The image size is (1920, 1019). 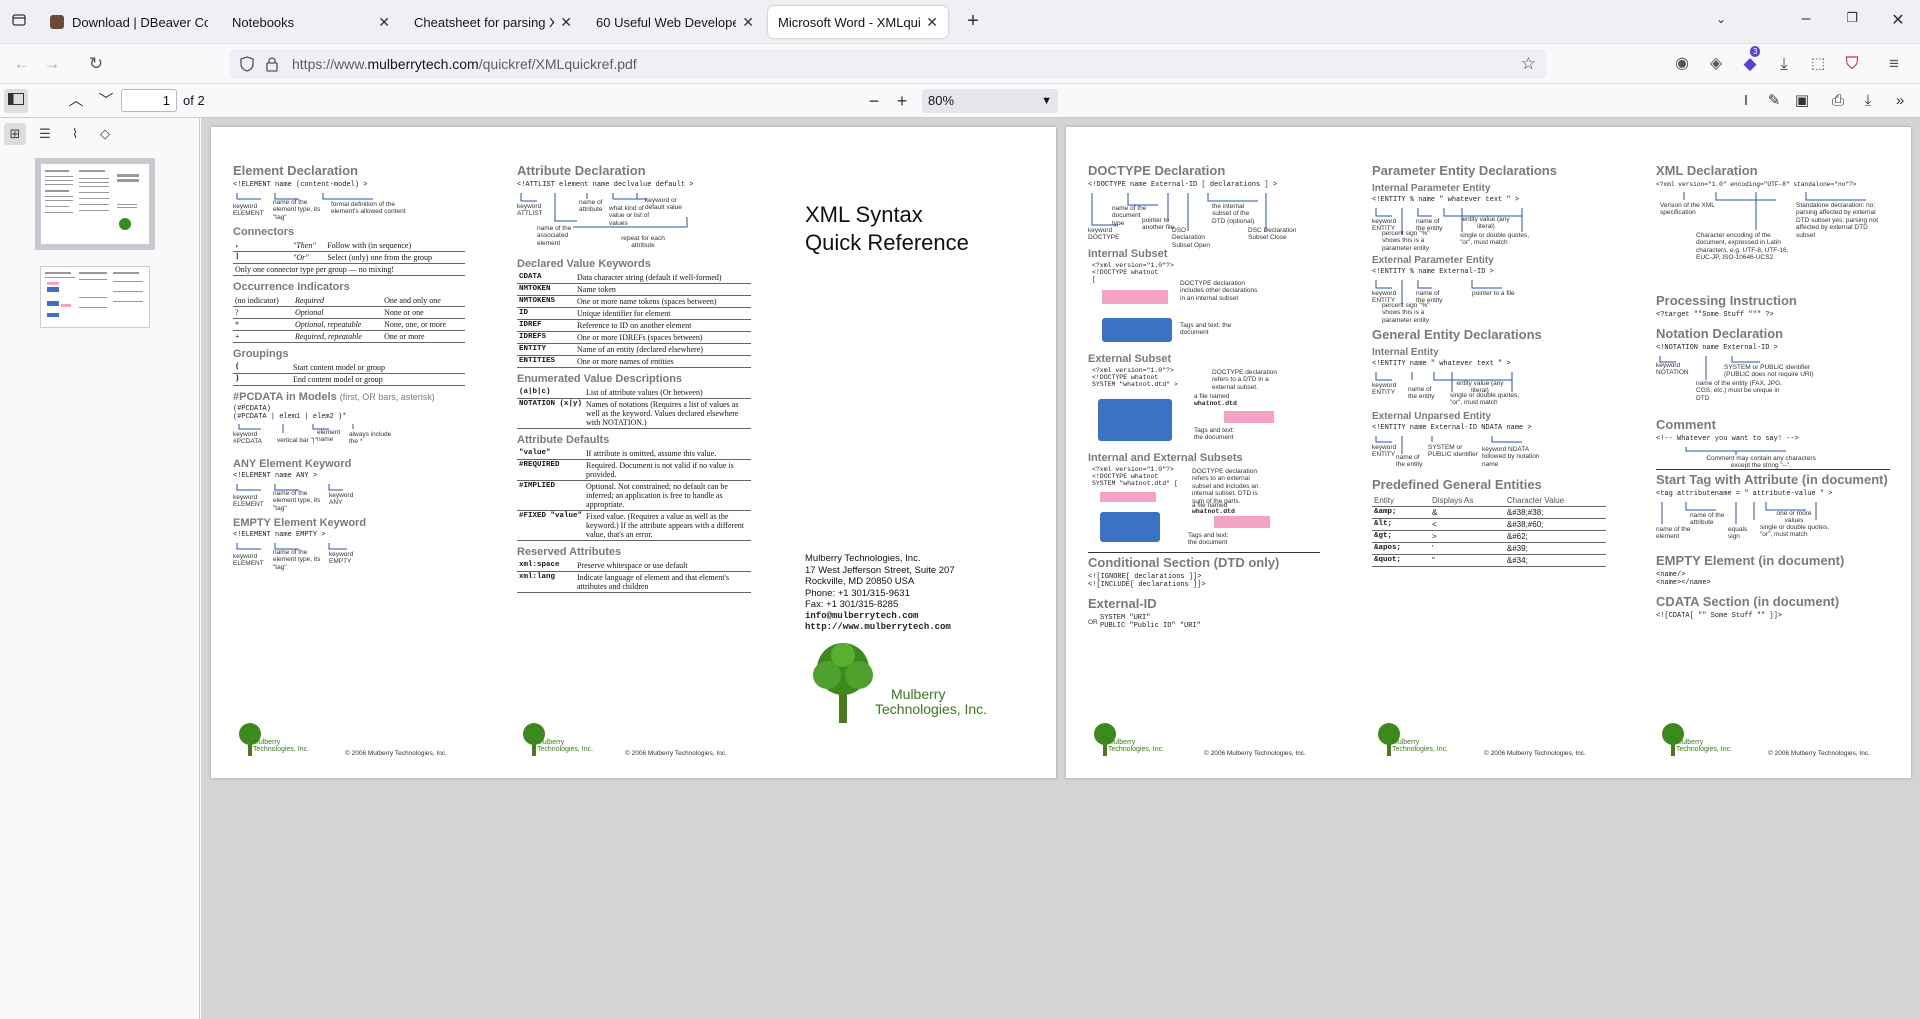 I want to click on tab-list-icon, so click(x=19, y=22).